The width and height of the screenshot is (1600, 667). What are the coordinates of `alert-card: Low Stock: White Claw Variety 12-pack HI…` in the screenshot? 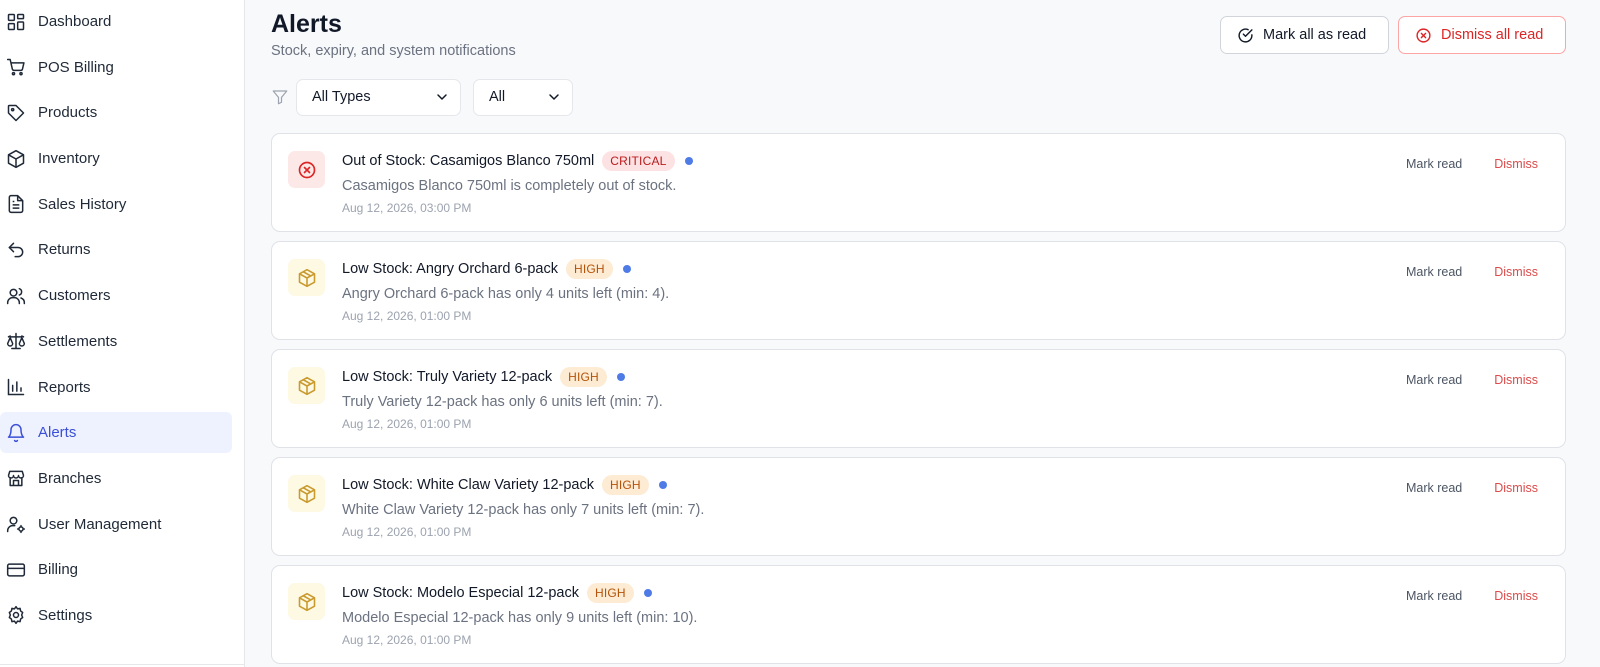 It's located at (918, 506).